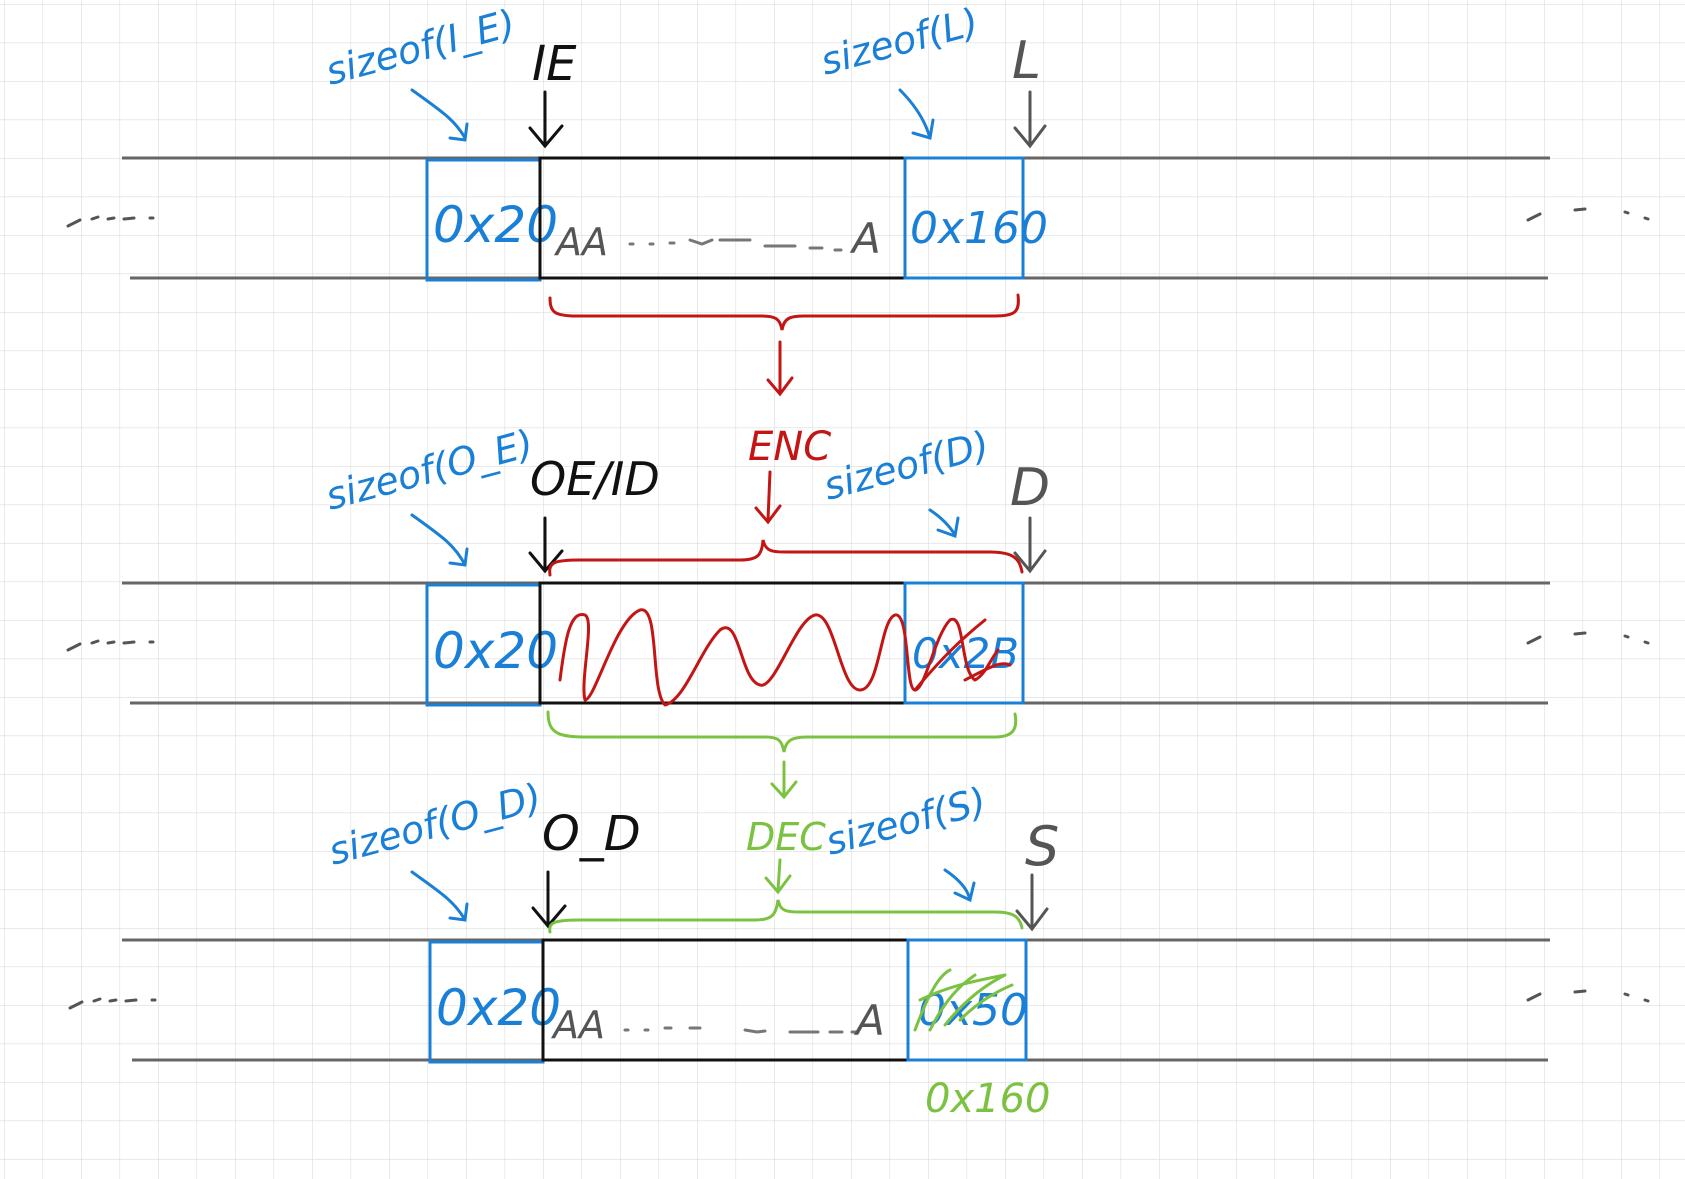 The image size is (1685, 1179). Describe the element at coordinates (987, 1099) in the screenshot. I see `next-header-corrected: 0x160` at that location.